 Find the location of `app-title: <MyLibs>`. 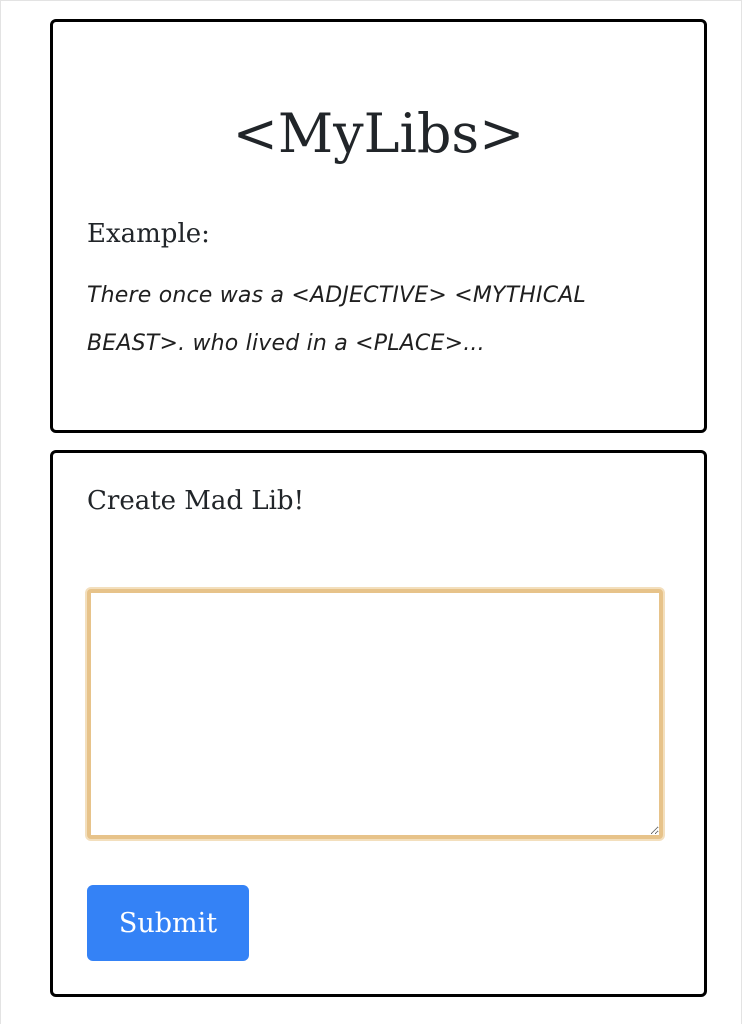

app-title: <MyLibs> is located at coordinates (378, 133).